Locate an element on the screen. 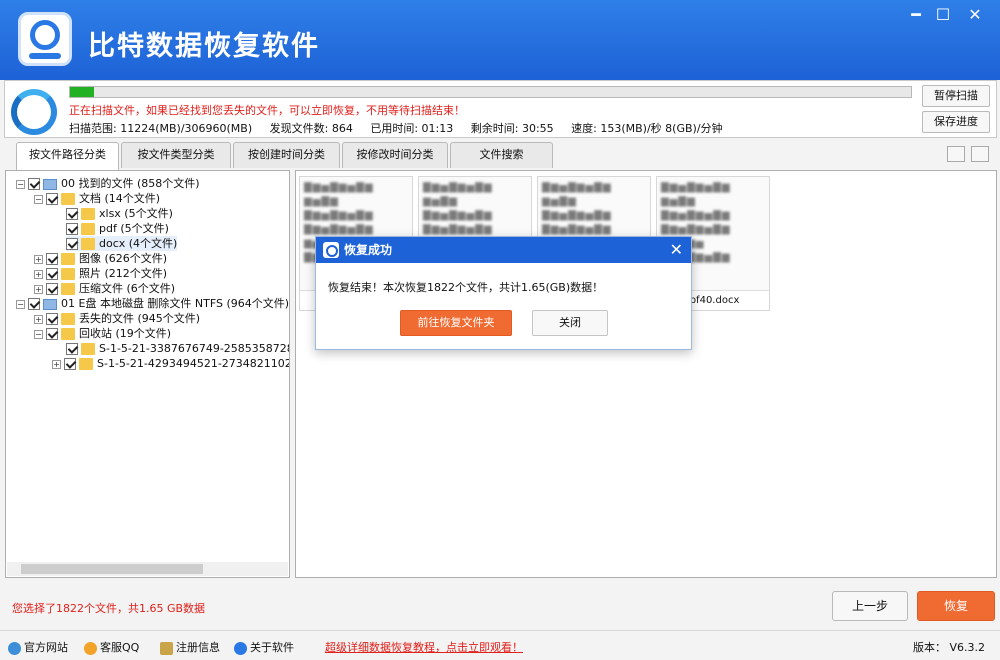 The height and width of the screenshot is (660, 1000). tab-by-modified: 按修改时间分类 is located at coordinates (395, 155).